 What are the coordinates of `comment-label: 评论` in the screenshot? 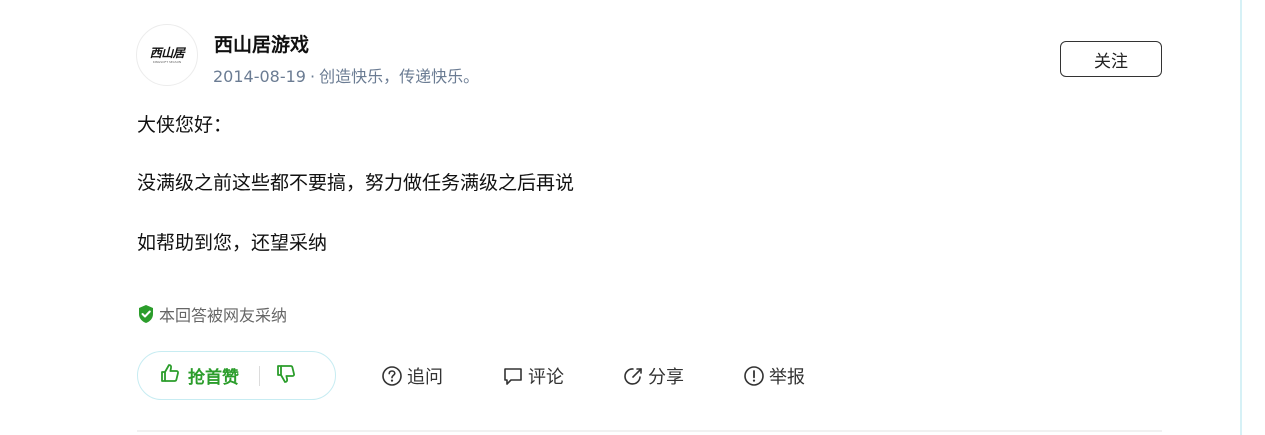 It's located at (546, 377).